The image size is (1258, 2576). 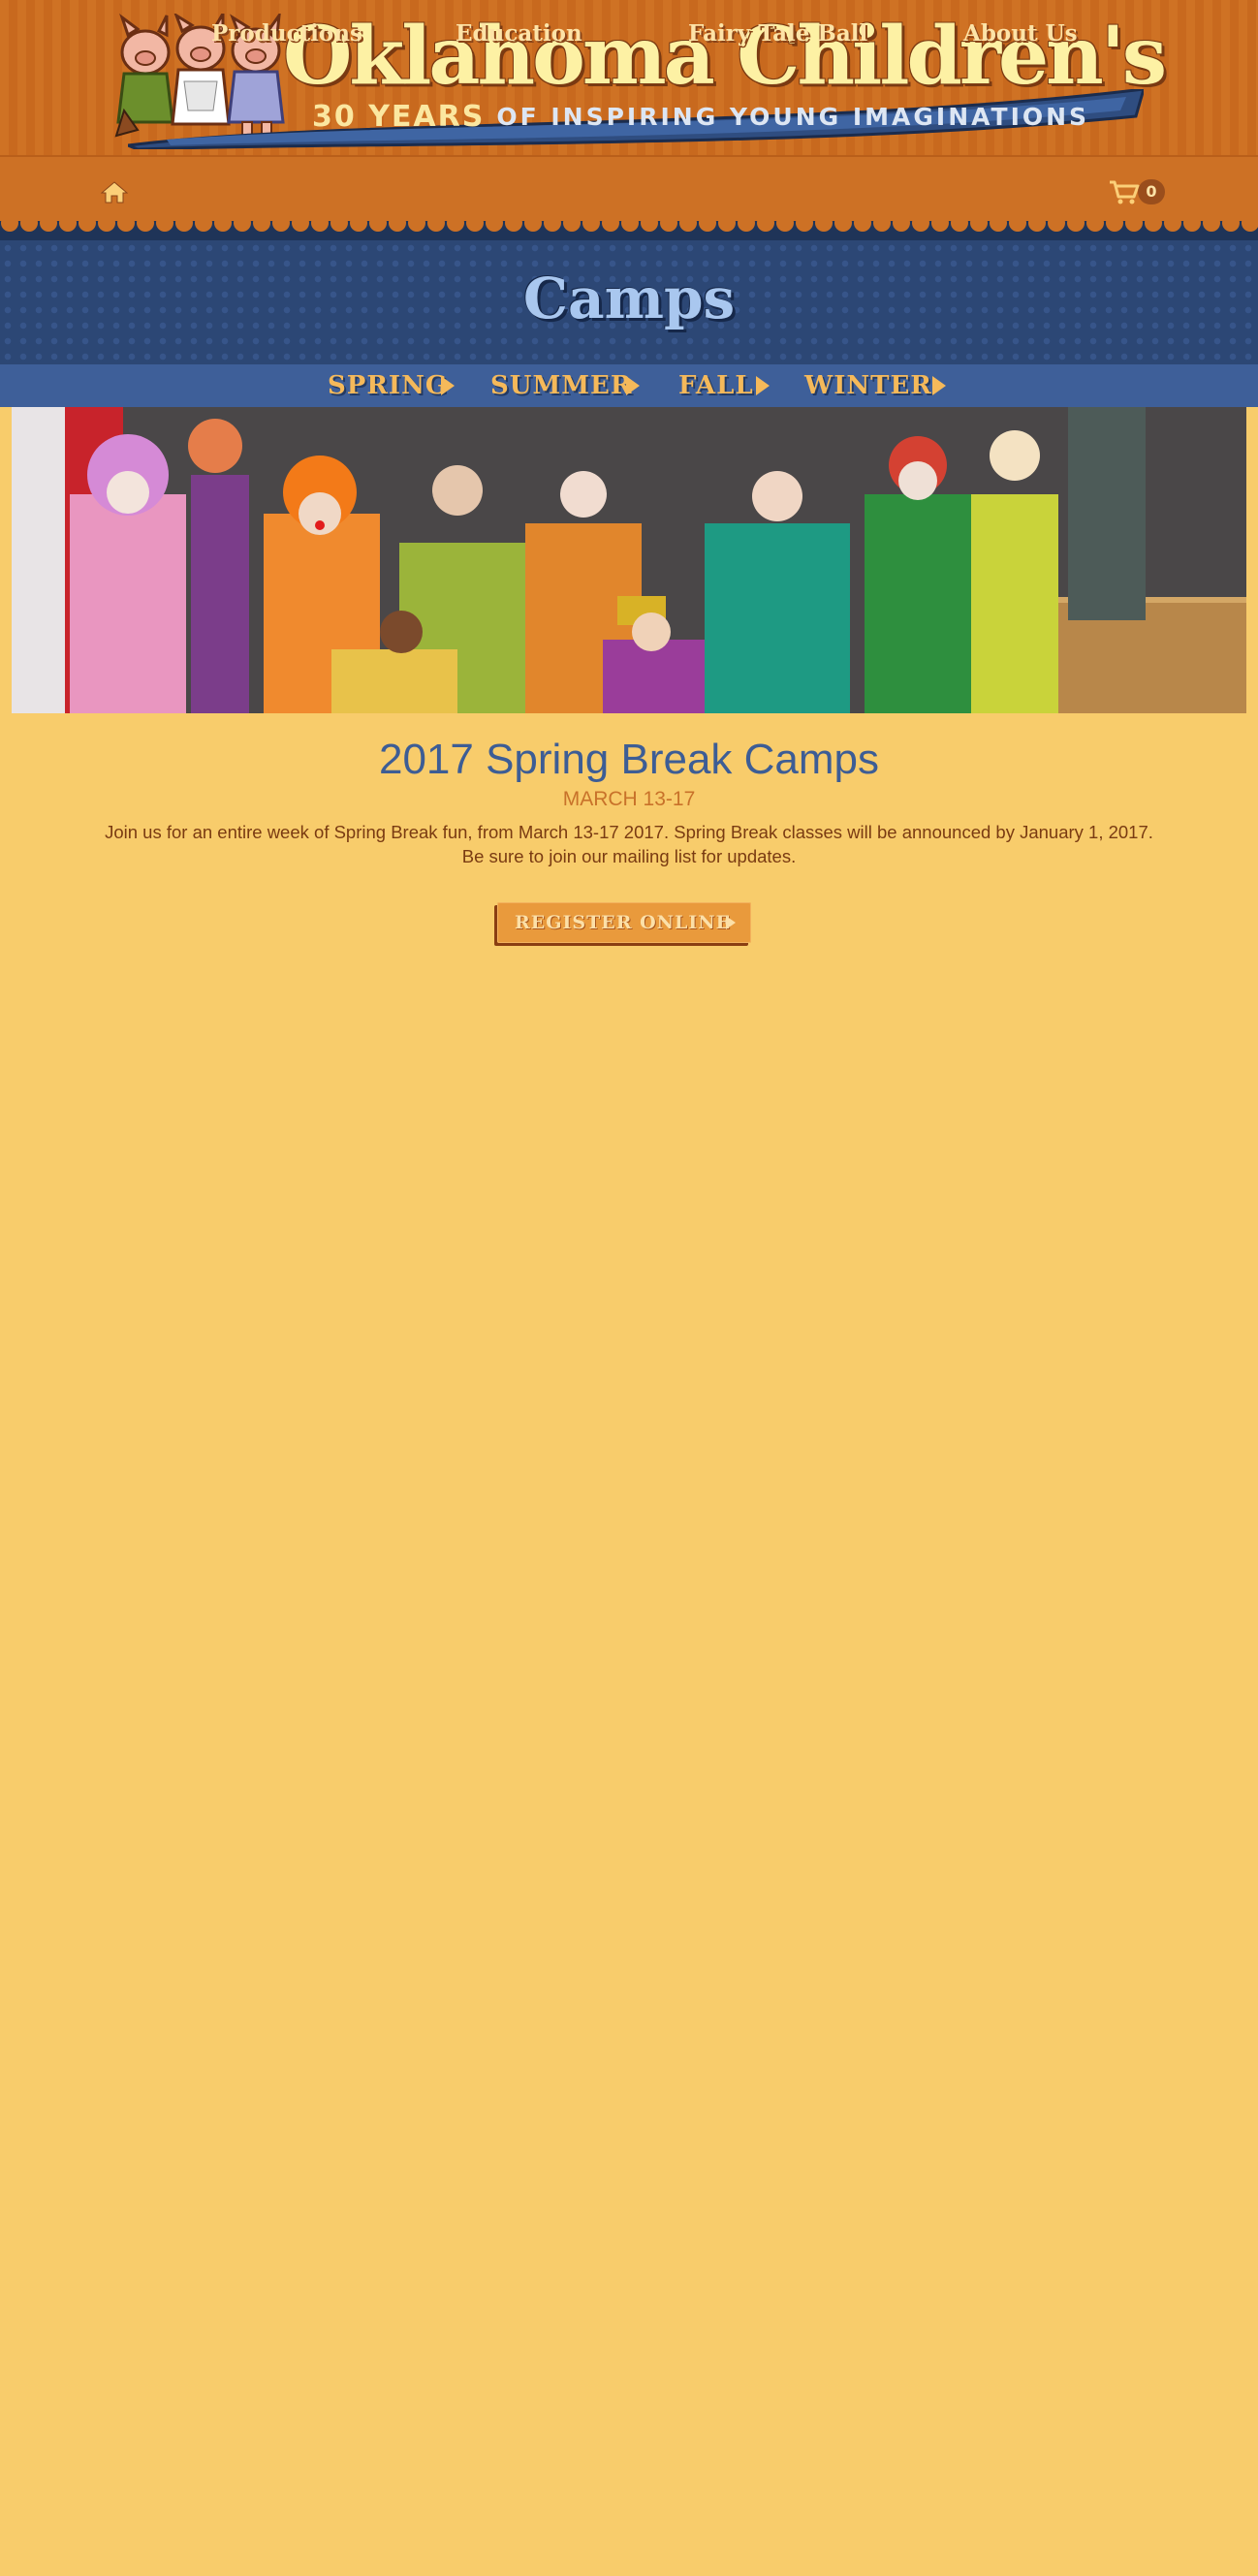 What do you see at coordinates (629, 759) in the screenshot?
I see `camp-title: 2017 Spring Break Camps` at bounding box center [629, 759].